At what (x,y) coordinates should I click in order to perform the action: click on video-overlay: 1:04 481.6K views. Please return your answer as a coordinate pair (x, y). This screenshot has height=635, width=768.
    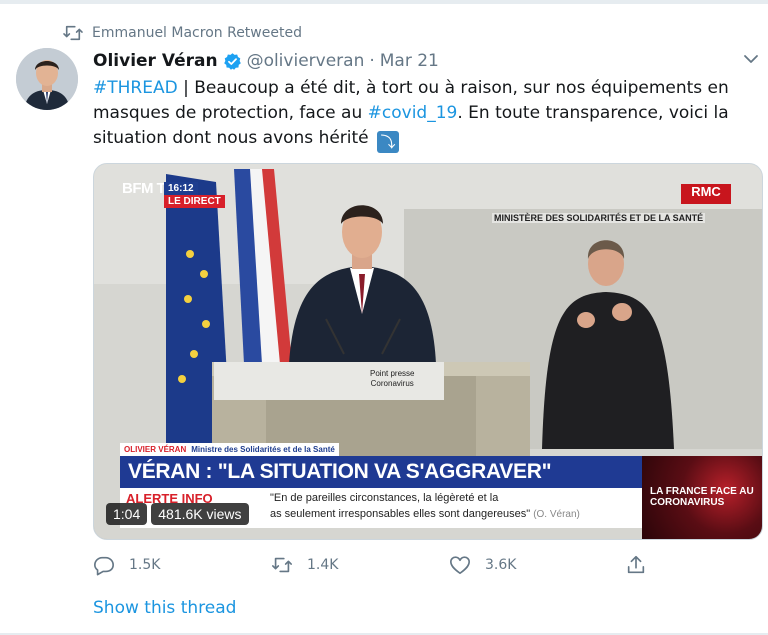
    Looking at the image, I should click on (177, 514).